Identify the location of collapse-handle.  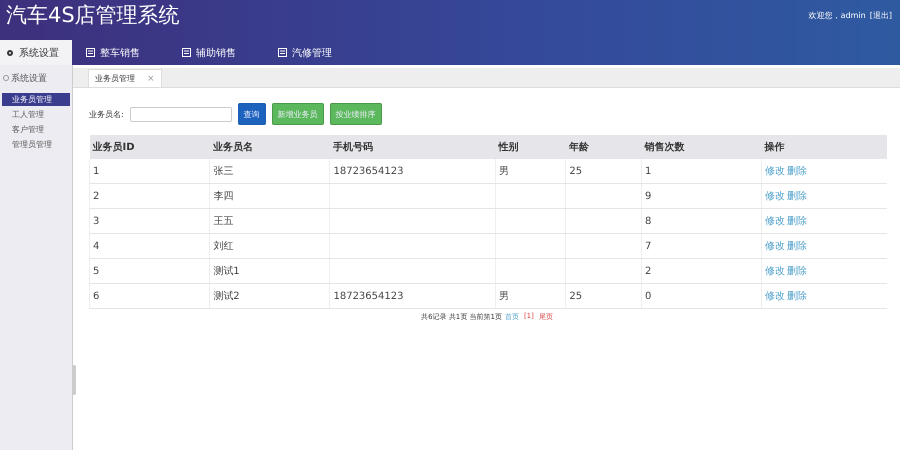
(74, 380).